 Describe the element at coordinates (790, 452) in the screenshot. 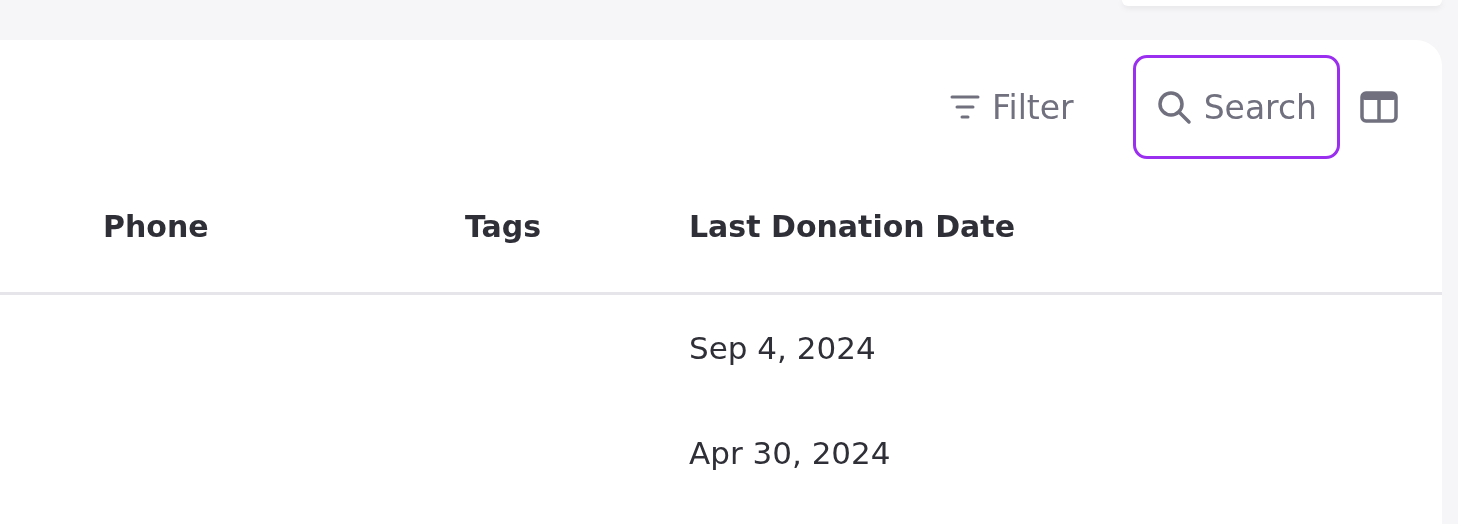

I see `table-cell-text: Apr 30, 2024` at that location.